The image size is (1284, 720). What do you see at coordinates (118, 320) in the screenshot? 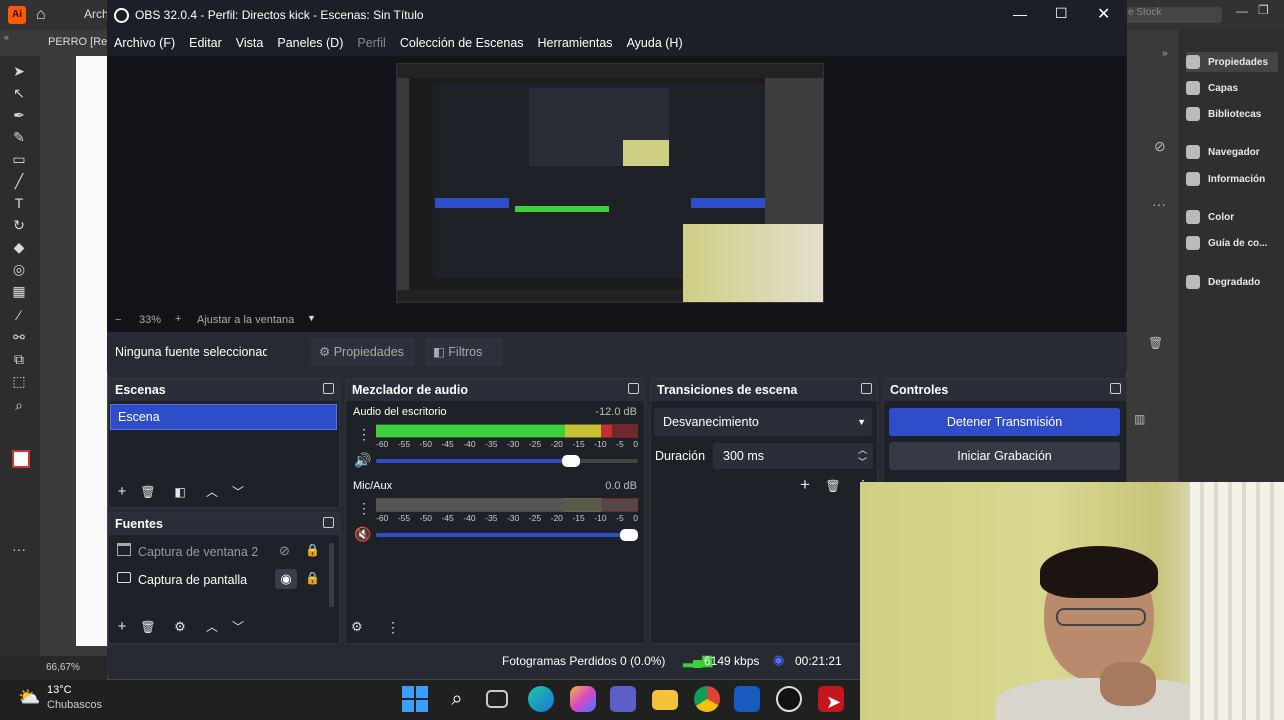
I see `zoom-out-button: −` at bounding box center [118, 320].